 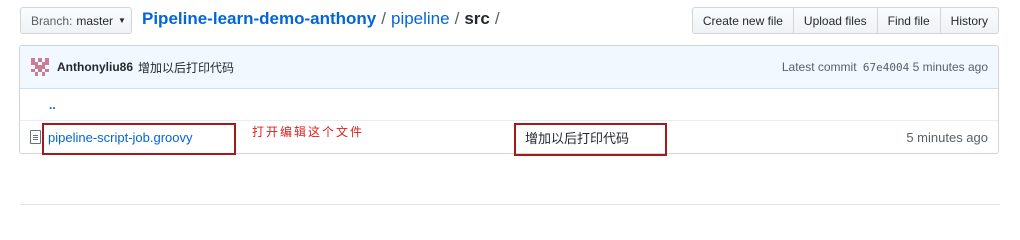 I want to click on latest-commit-label: Latest commit, so click(x=819, y=67).